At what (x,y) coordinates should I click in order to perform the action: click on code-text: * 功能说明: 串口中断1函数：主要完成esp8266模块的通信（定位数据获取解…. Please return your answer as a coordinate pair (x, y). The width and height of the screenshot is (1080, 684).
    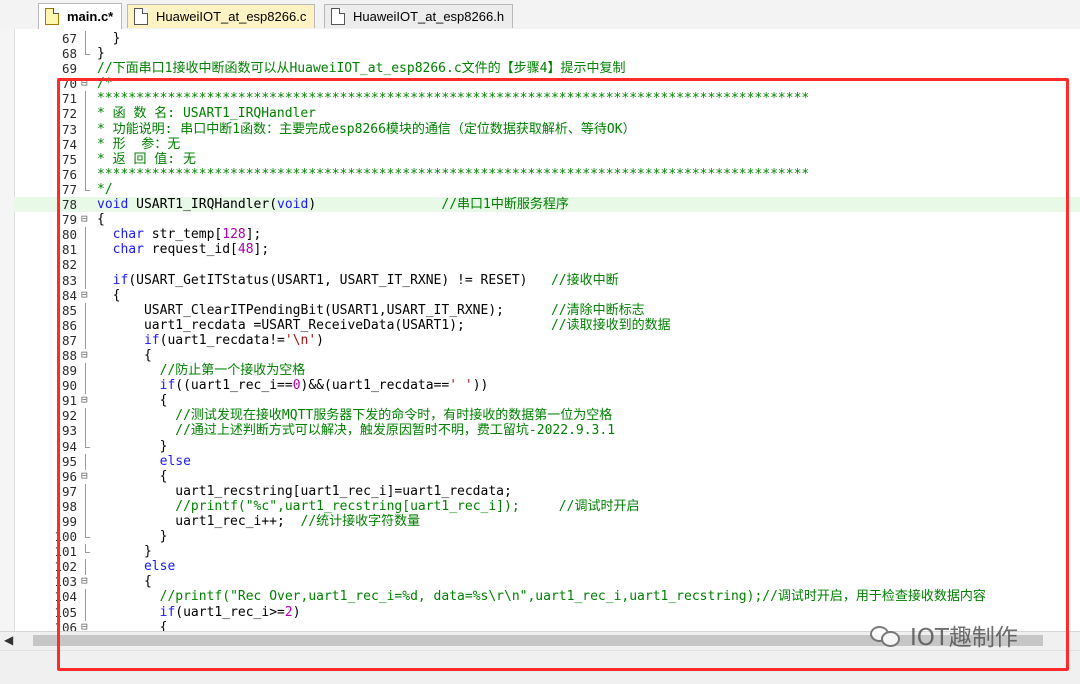
    Looking at the image, I should click on (366, 129).